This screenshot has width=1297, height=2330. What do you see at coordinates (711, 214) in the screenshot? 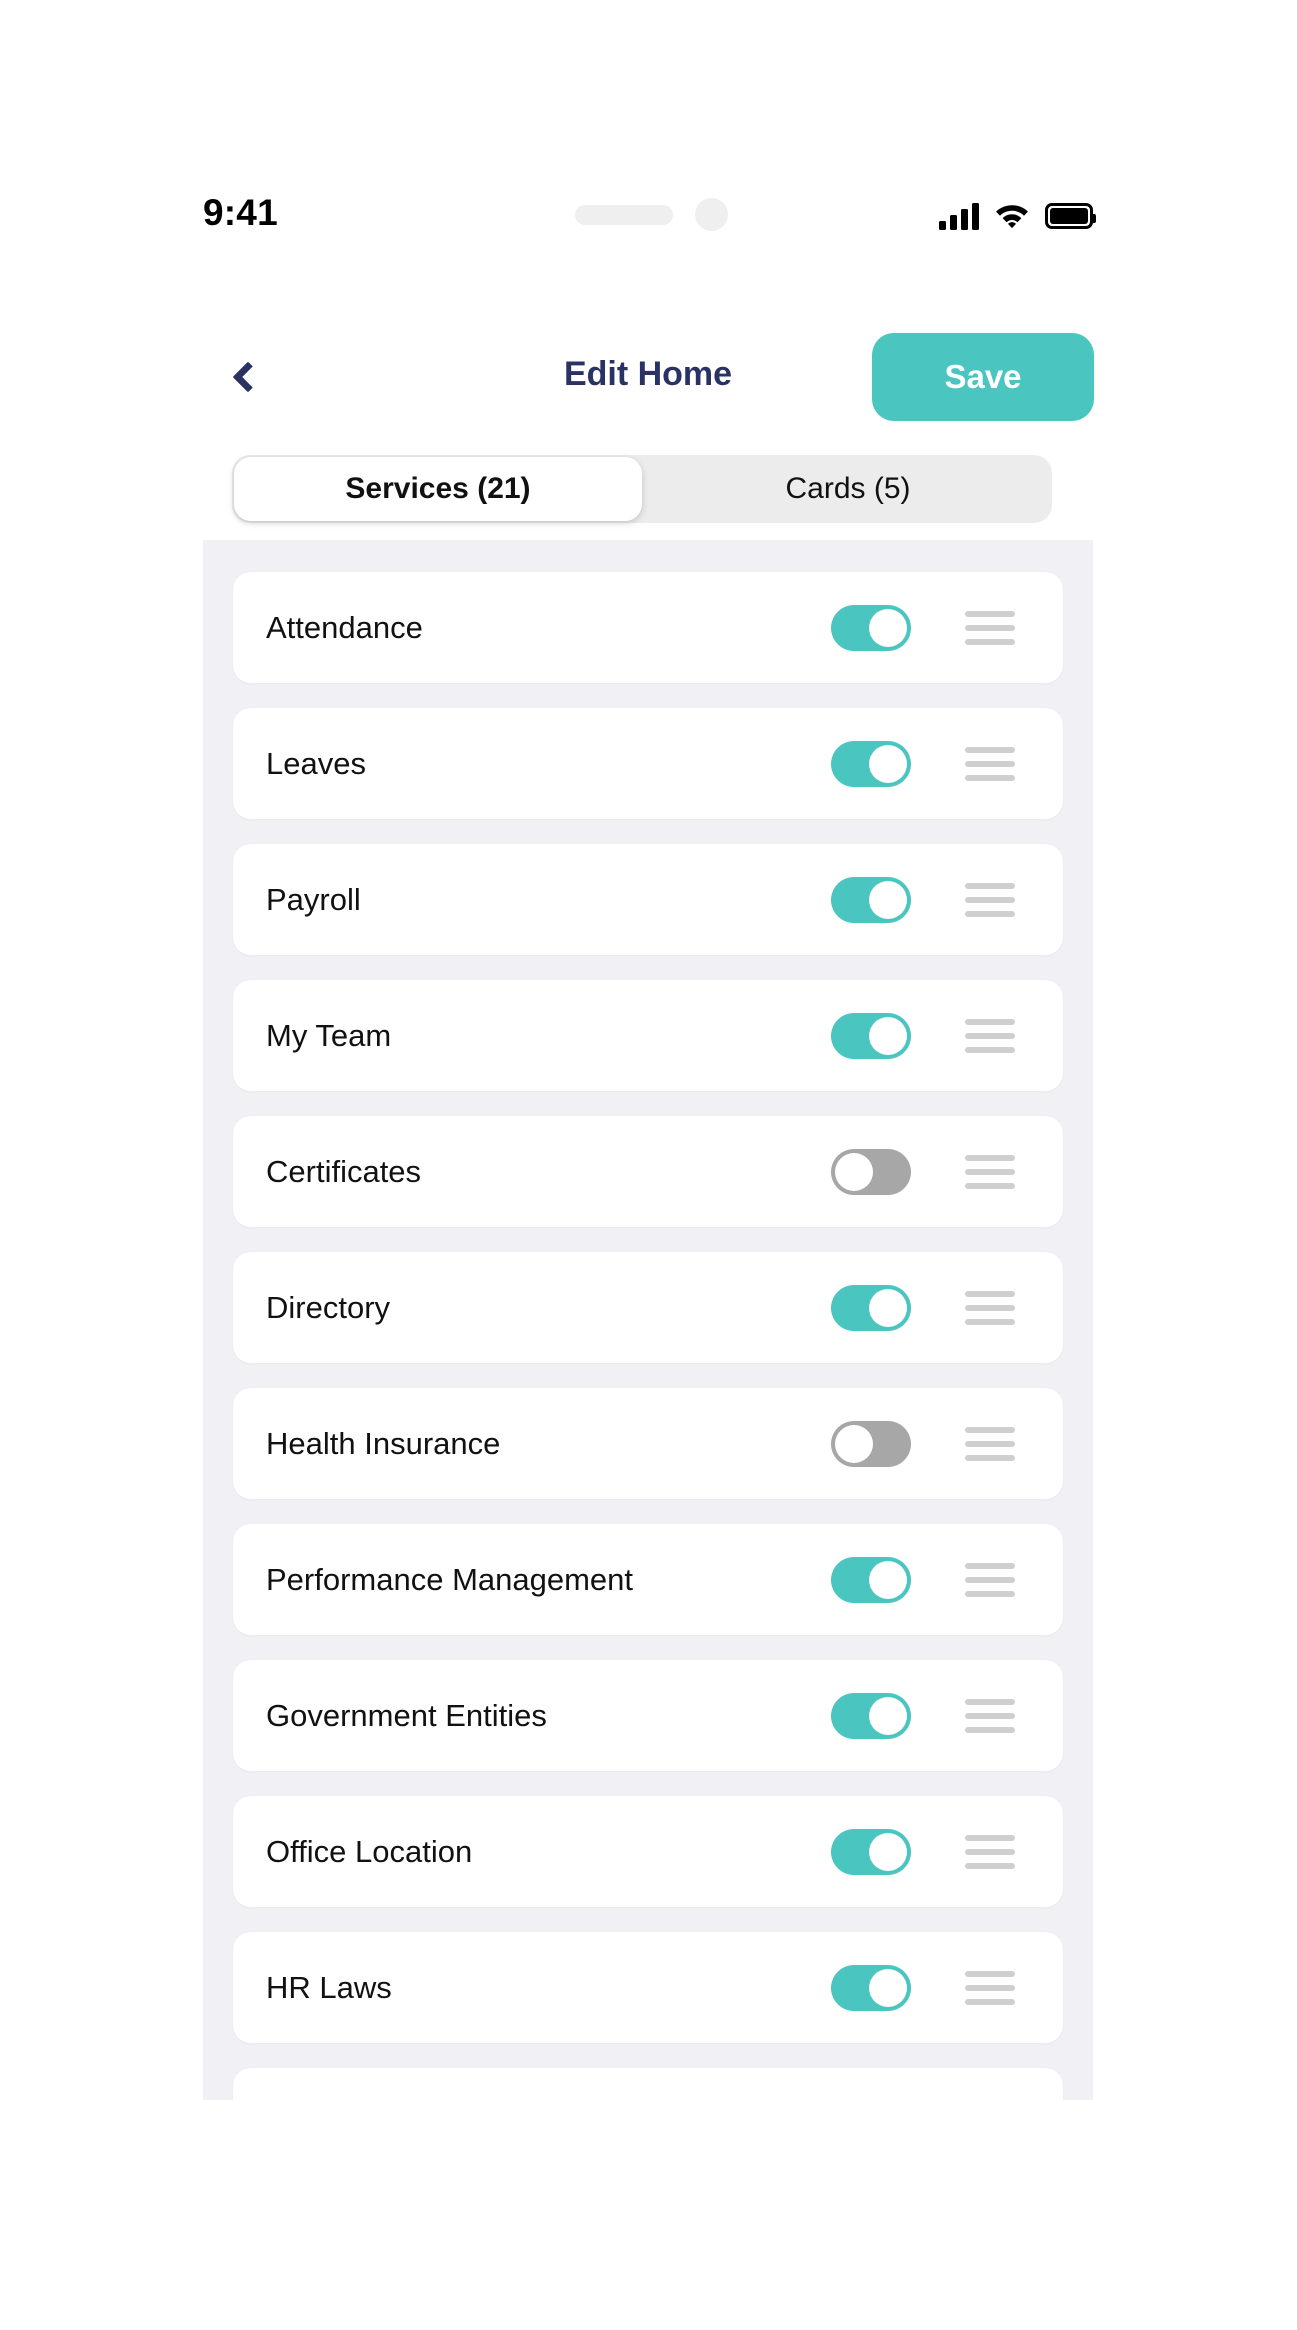
I see `front-camera` at bounding box center [711, 214].